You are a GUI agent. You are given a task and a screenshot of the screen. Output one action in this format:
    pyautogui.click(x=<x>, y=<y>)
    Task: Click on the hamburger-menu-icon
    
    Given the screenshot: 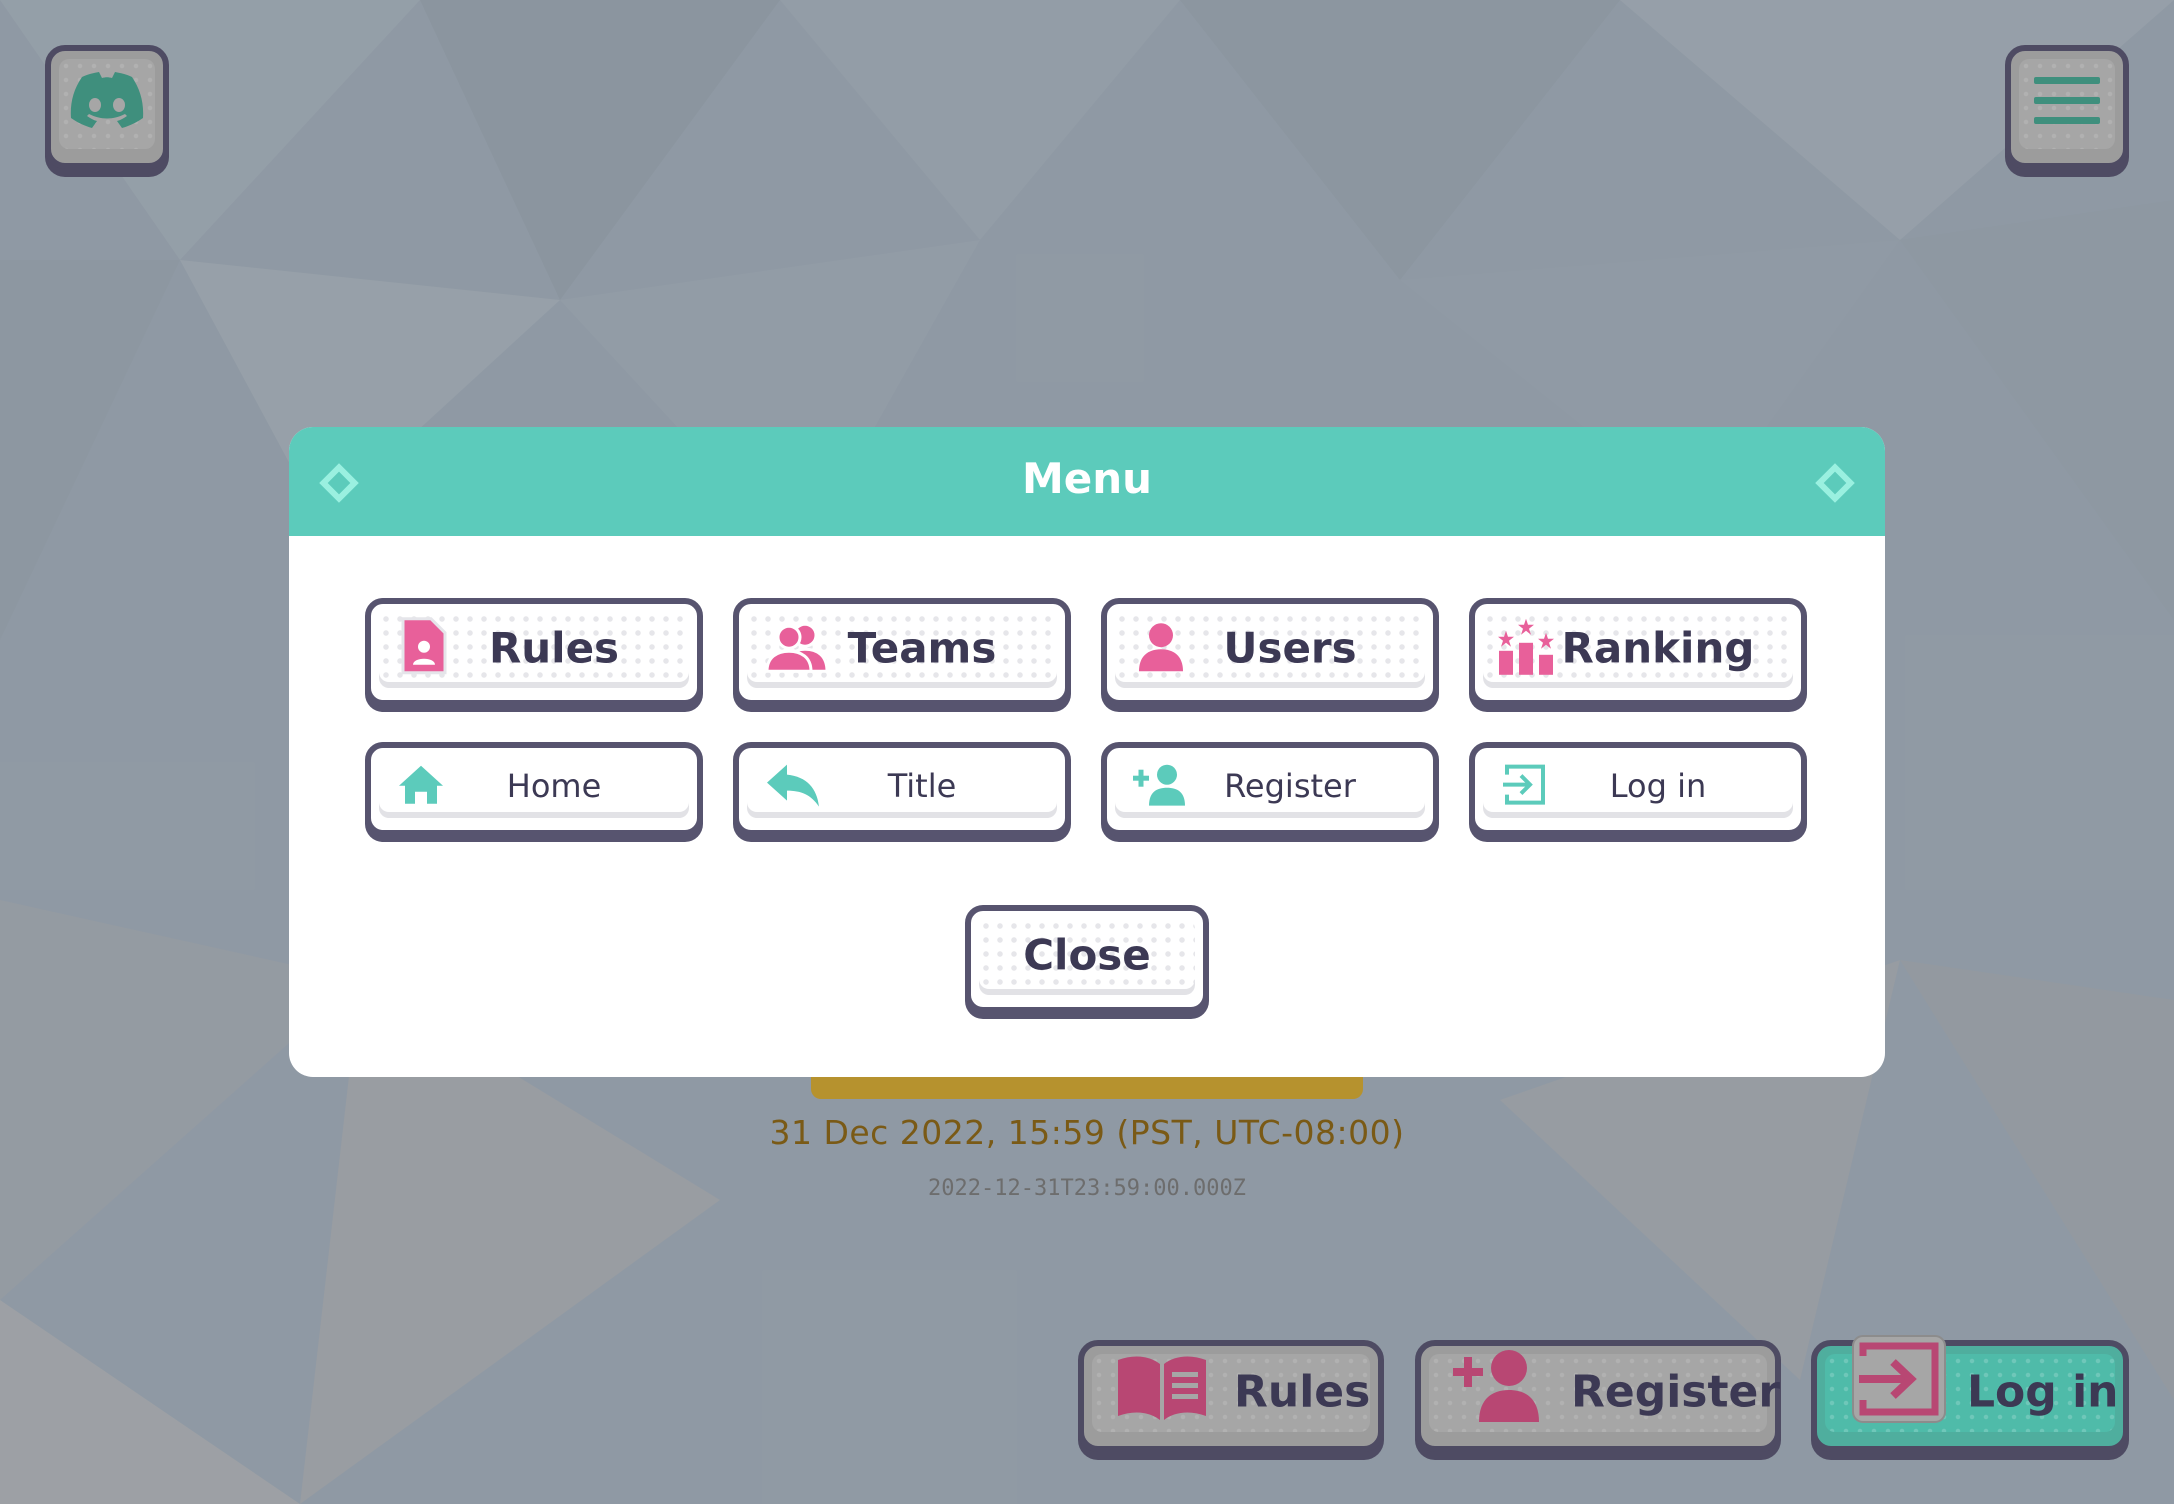 What is the action you would take?
    pyautogui.click(x=2067, y=102)
    